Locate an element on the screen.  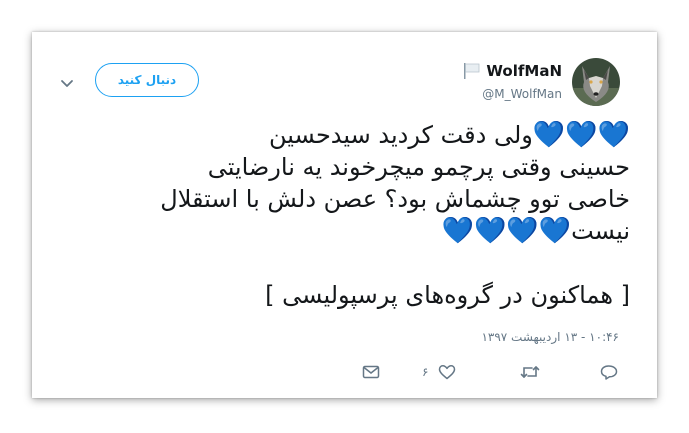
tweet-footer-line: [ هماکنون در گروه‌های پرسپولیسی ] is located at coordinates (447, 295).